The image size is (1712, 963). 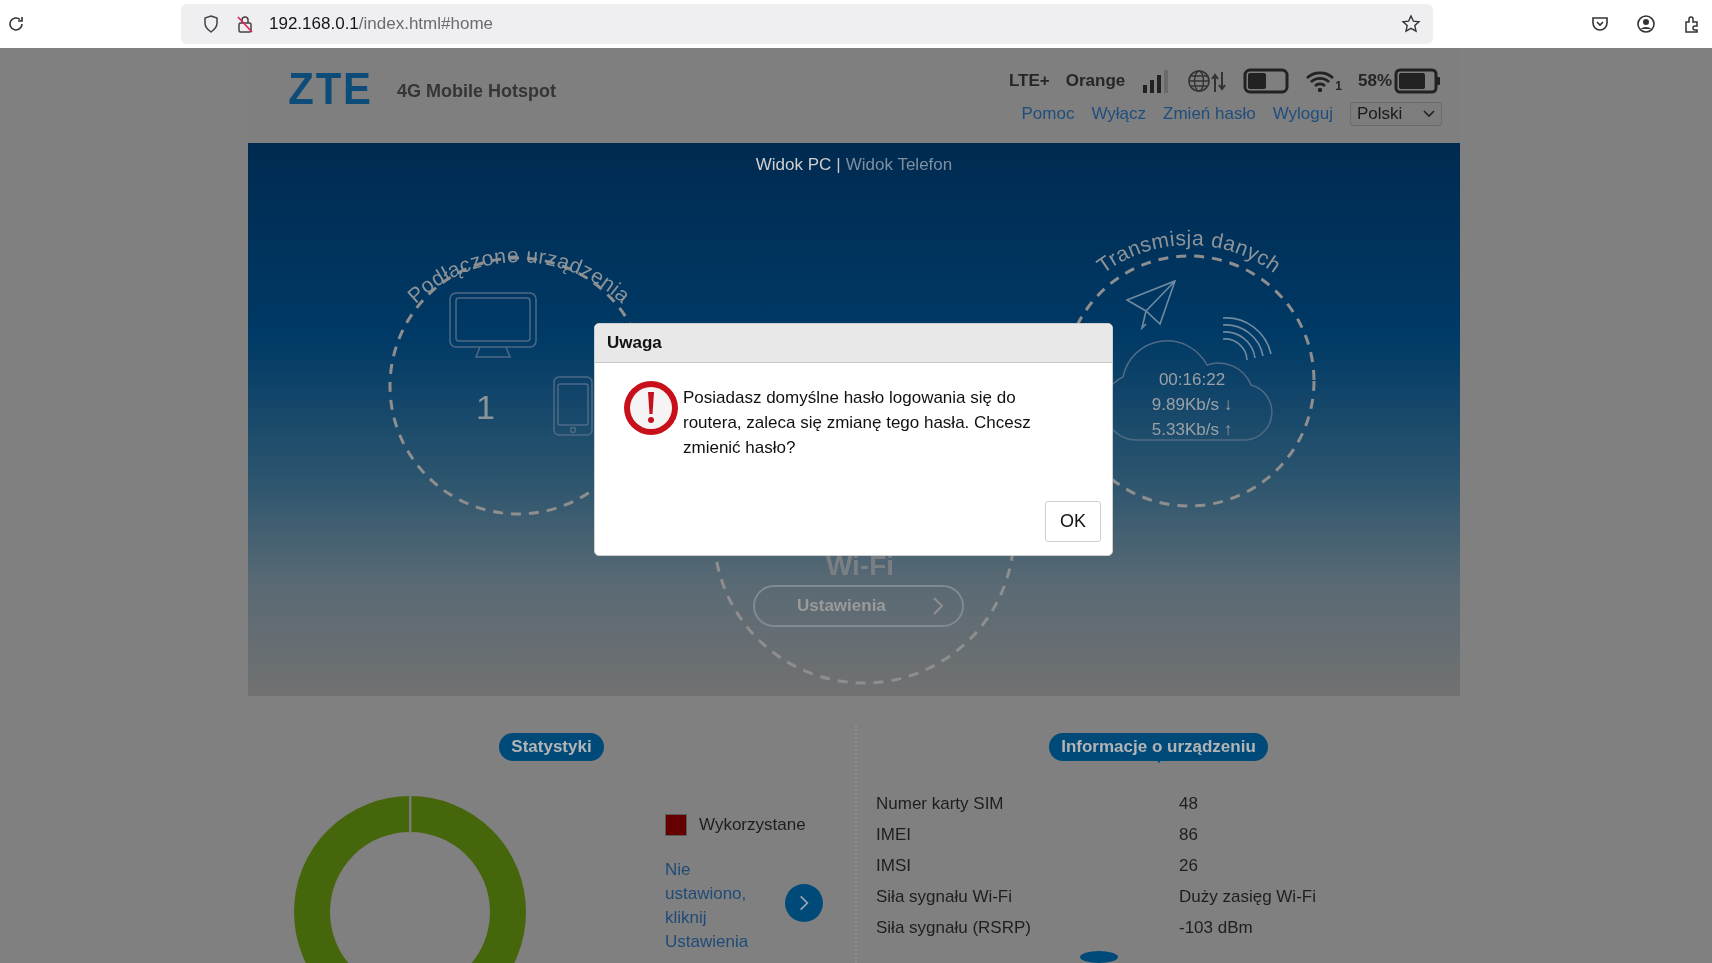 What do you see at coordinates (807, 24) in the screenshot?
I see `address-bar: 192.168.0.1/index.html#home` at bounding box center [807, 24].